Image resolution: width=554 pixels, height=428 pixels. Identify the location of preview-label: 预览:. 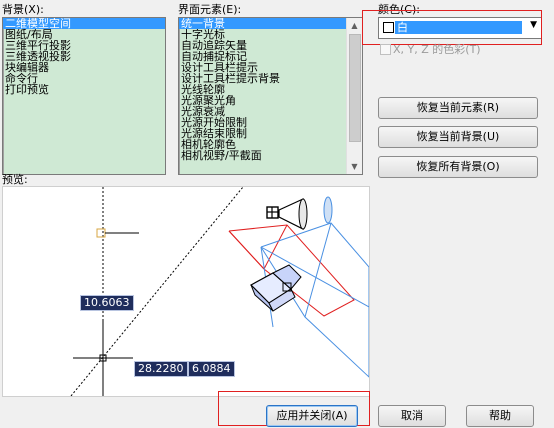
(15, 179).